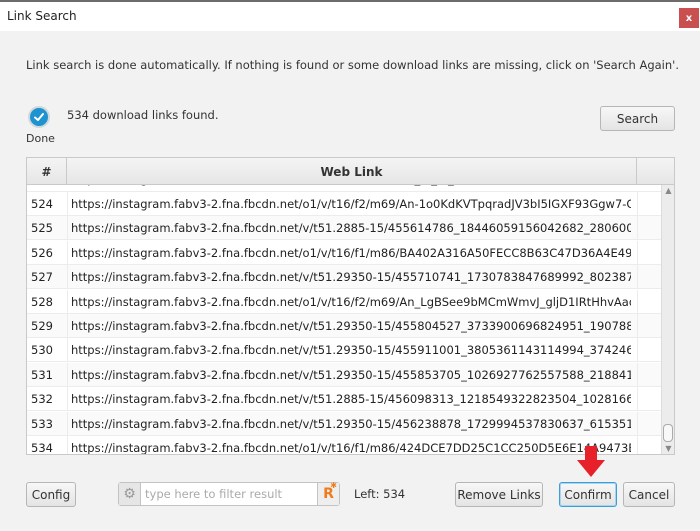  What do you see at coordinates (649, 494) in the screenshot?
I see `cancel-button: Cancel` at bounding box center [649, 494].